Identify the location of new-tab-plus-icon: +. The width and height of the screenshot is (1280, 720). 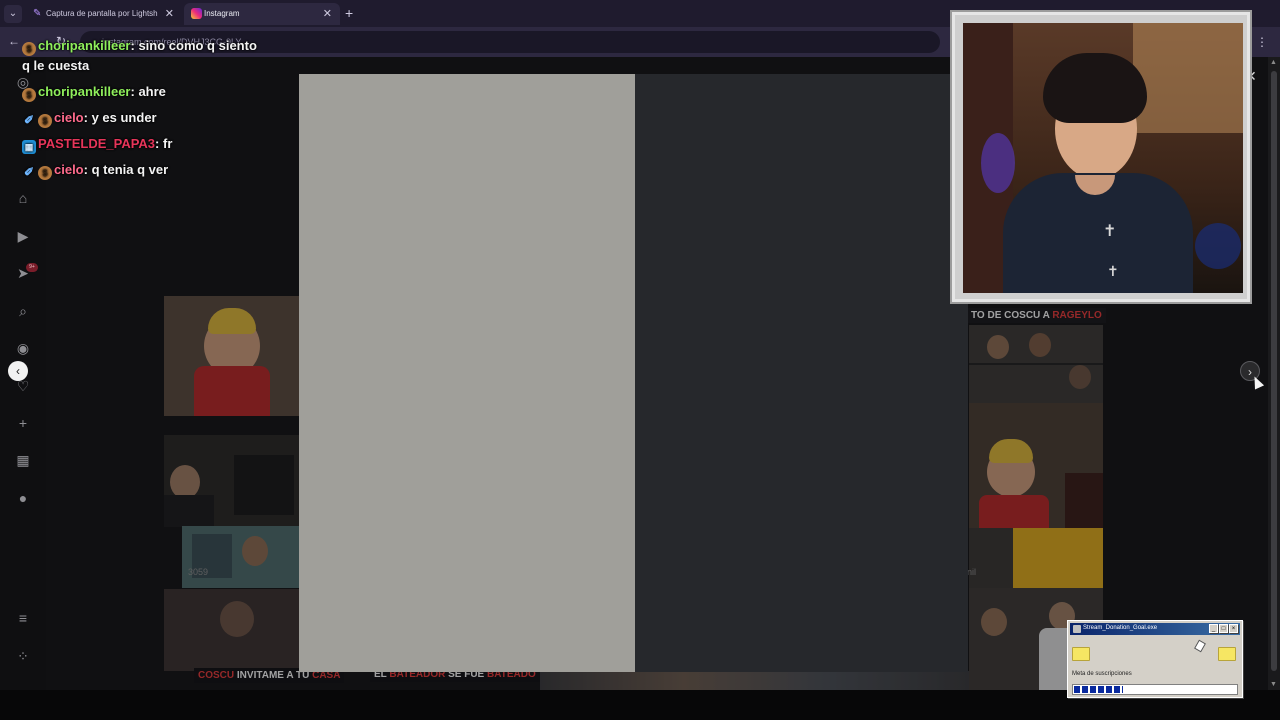
(349, 13).